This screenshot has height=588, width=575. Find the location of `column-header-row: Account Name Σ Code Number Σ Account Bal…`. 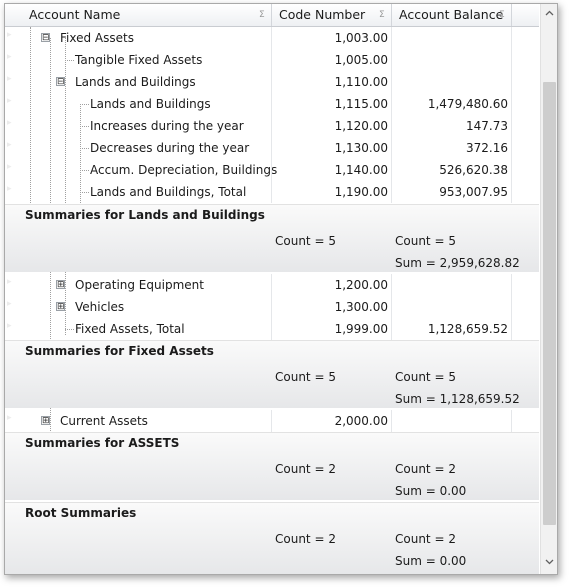

column-header-row: Account Name Σ Code Number Σ Account Bal… is located at coordinates (272, 15).